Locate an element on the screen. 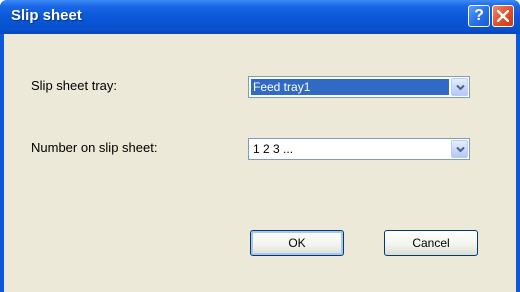  number-on-slip-sheet-dropdown-button is located at coordinates (459, 149).